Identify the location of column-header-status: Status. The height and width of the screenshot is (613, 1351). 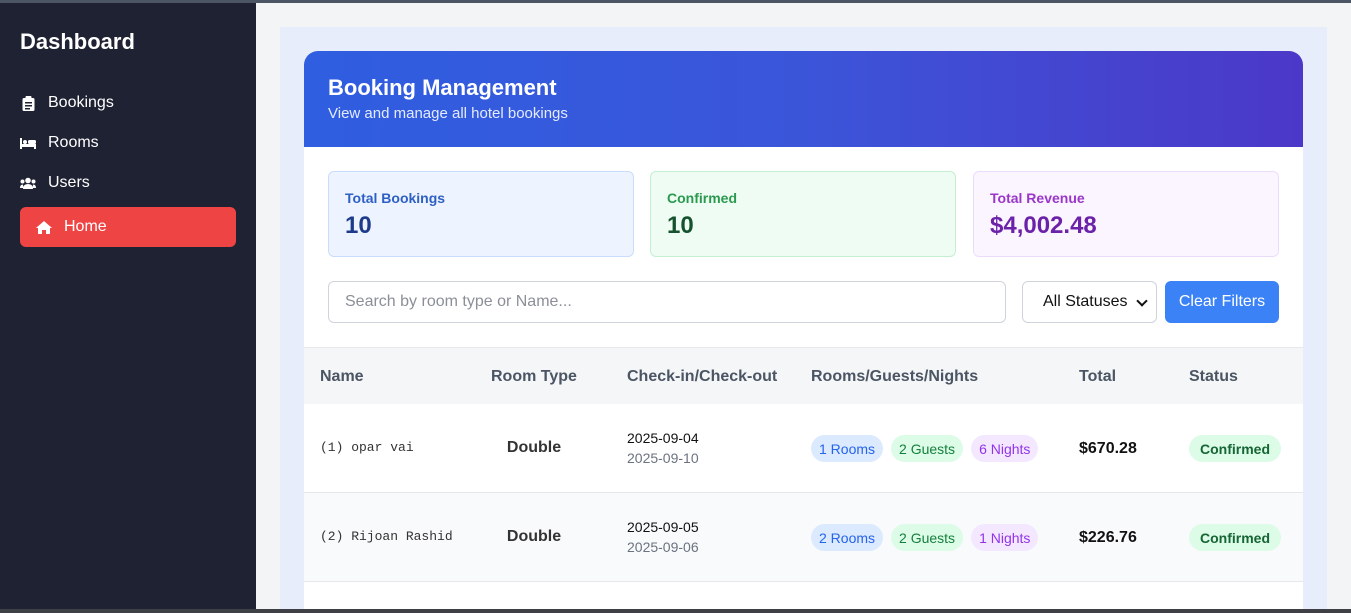
(1213, 377).